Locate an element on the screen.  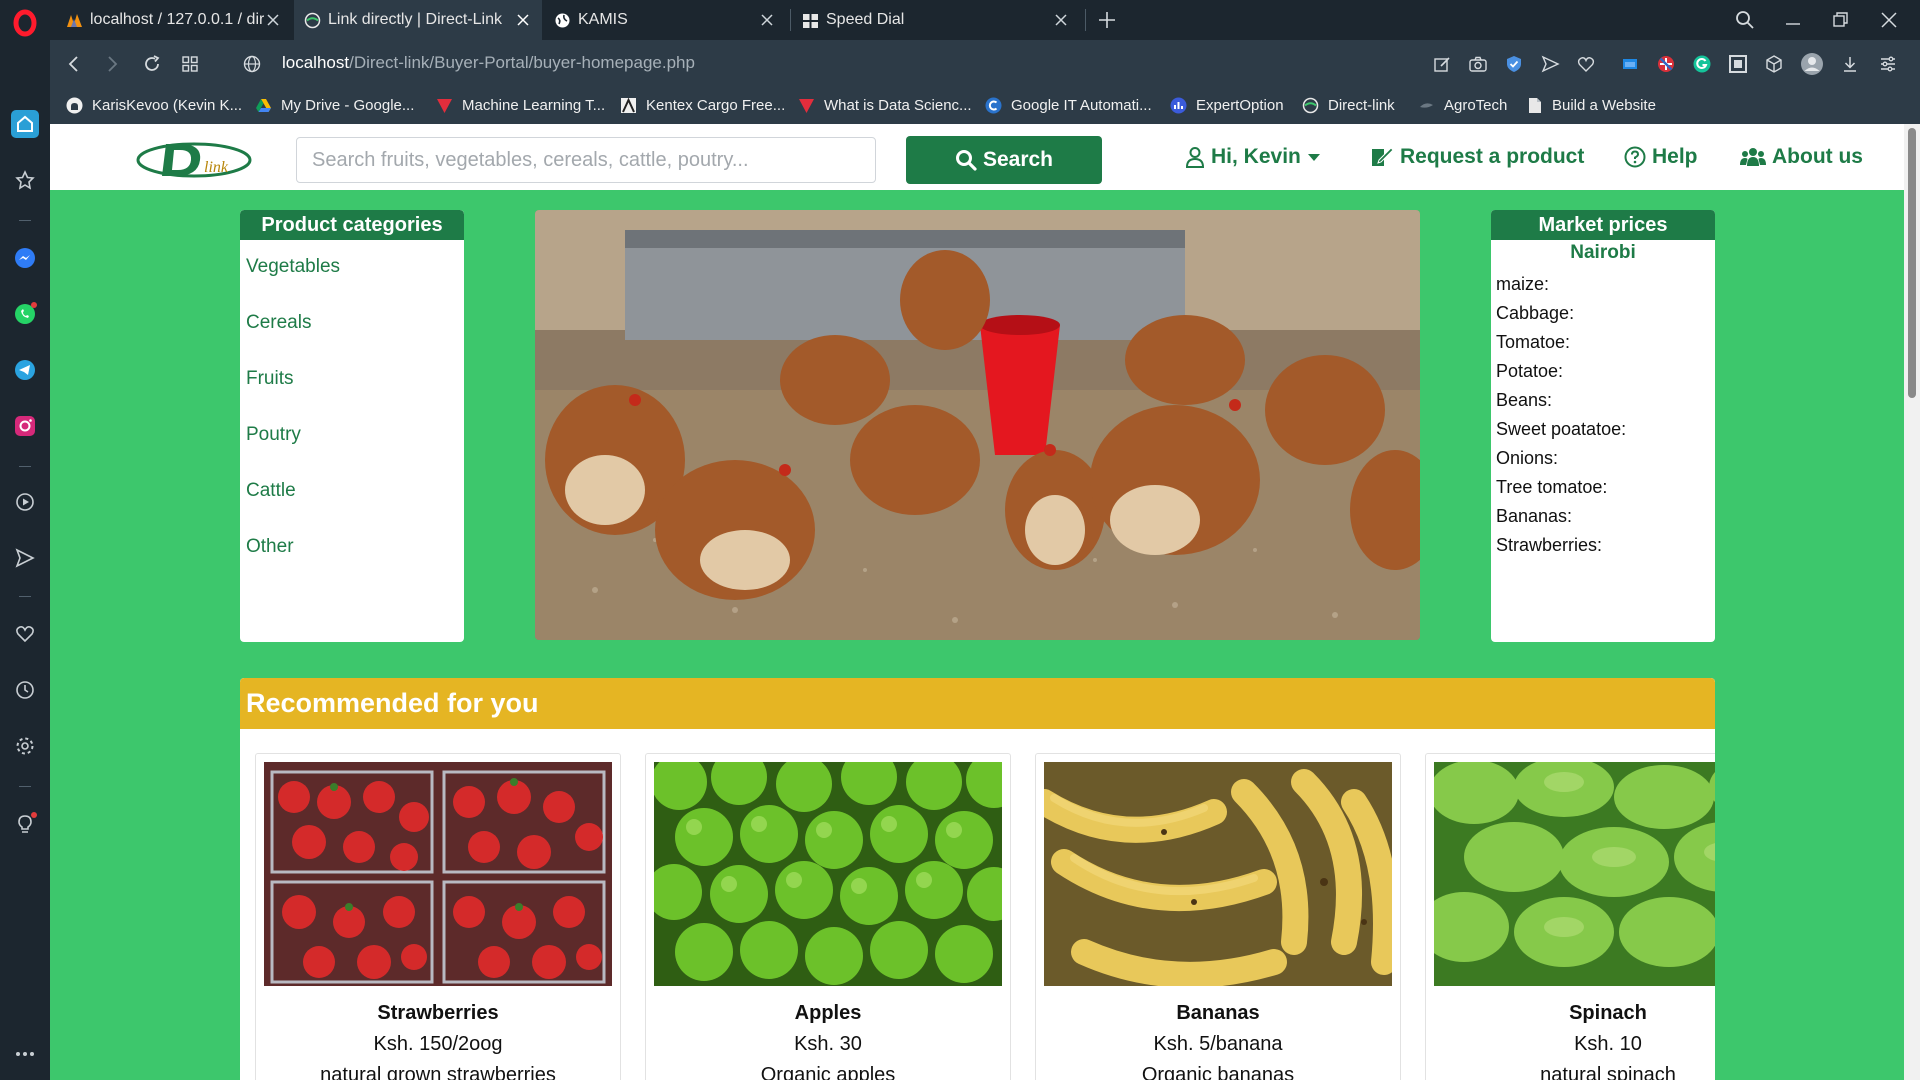
bookmark-item: Build a Website is located at coordinates (1591, 105).